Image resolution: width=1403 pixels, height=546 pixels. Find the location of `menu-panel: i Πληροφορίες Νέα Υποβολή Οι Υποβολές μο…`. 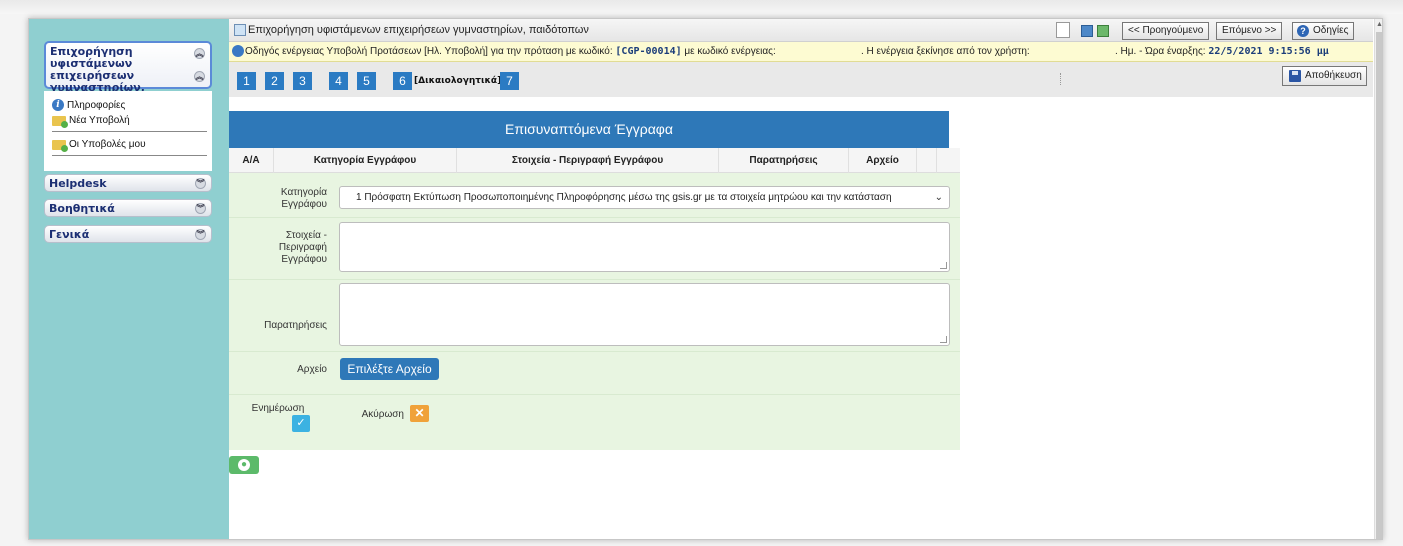

menu-panel: i Πληροφορίες Νέα Υποβολή Οι Υποβολές μο… is located at coordinates (128, 131).